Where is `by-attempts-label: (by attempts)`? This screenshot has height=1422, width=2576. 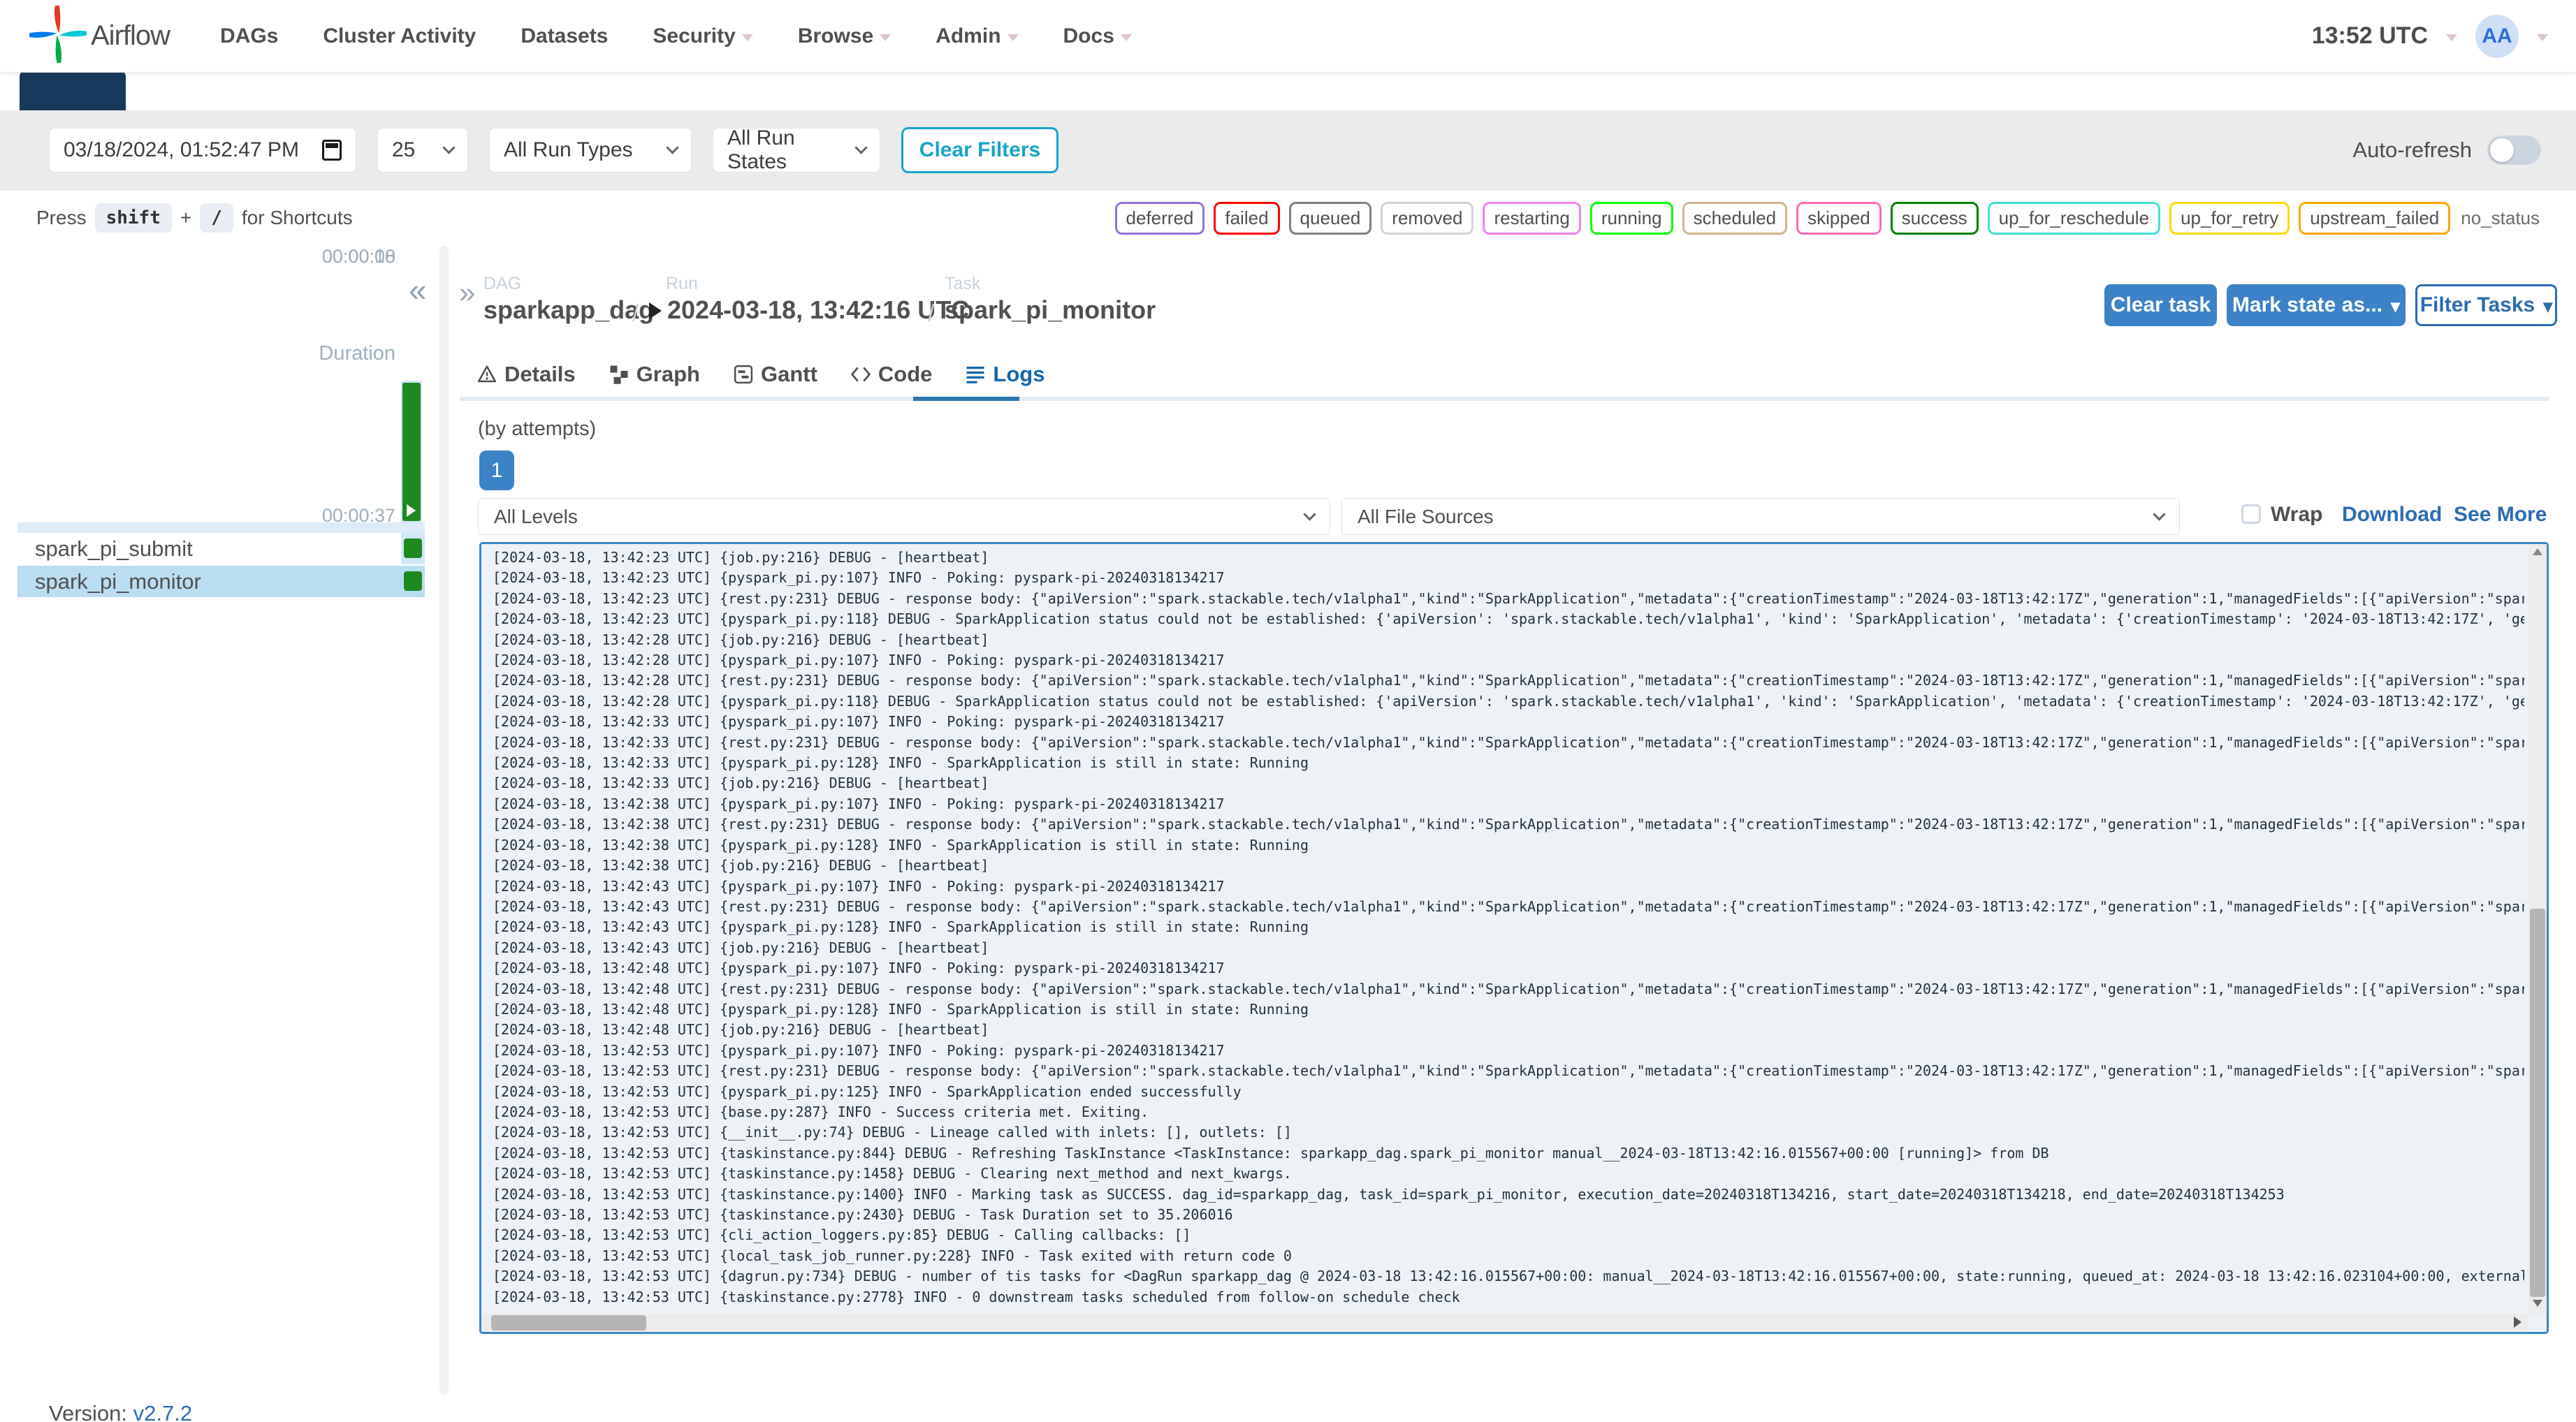
by-attempts-label: (by attempts) is located at coordinates (537, 429).